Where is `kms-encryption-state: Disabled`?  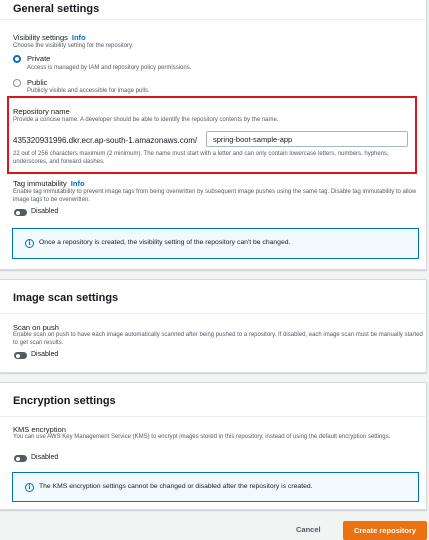 kms-encryption-state: Disabled is located at coordinates (45, 457).